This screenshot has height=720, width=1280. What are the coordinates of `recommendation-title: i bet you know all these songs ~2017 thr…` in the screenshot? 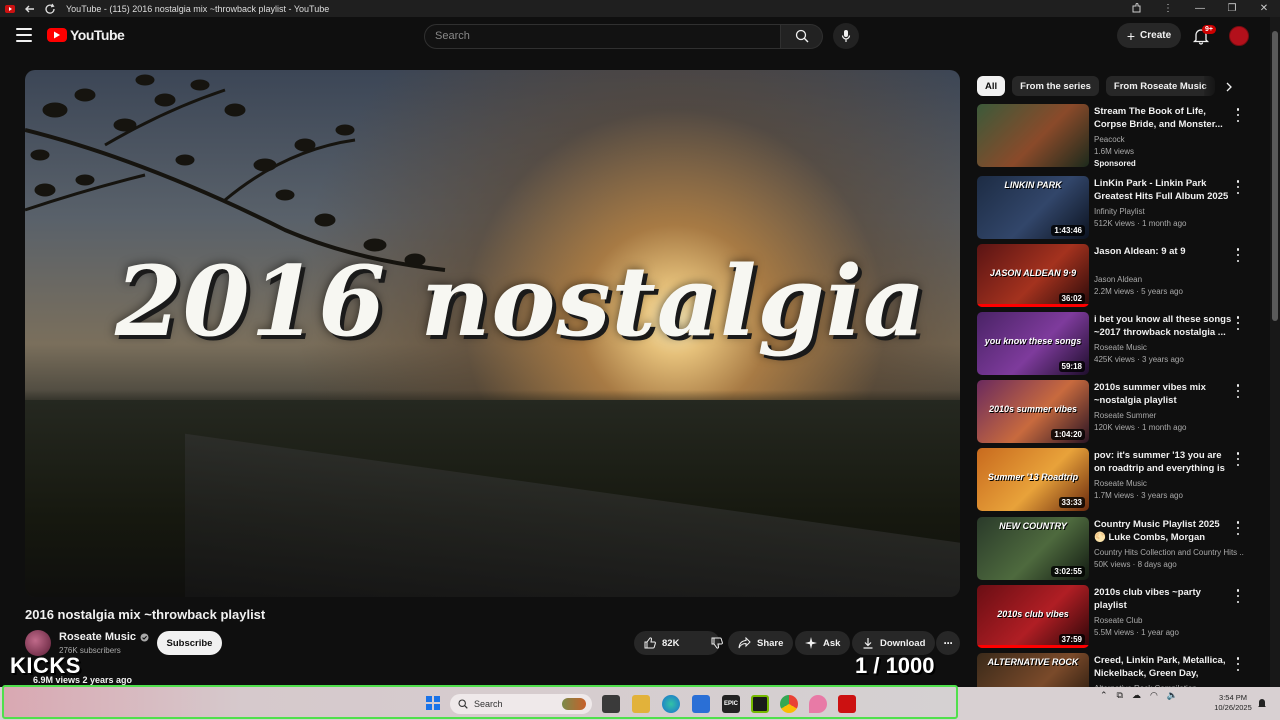 It's located at (1164, 326).